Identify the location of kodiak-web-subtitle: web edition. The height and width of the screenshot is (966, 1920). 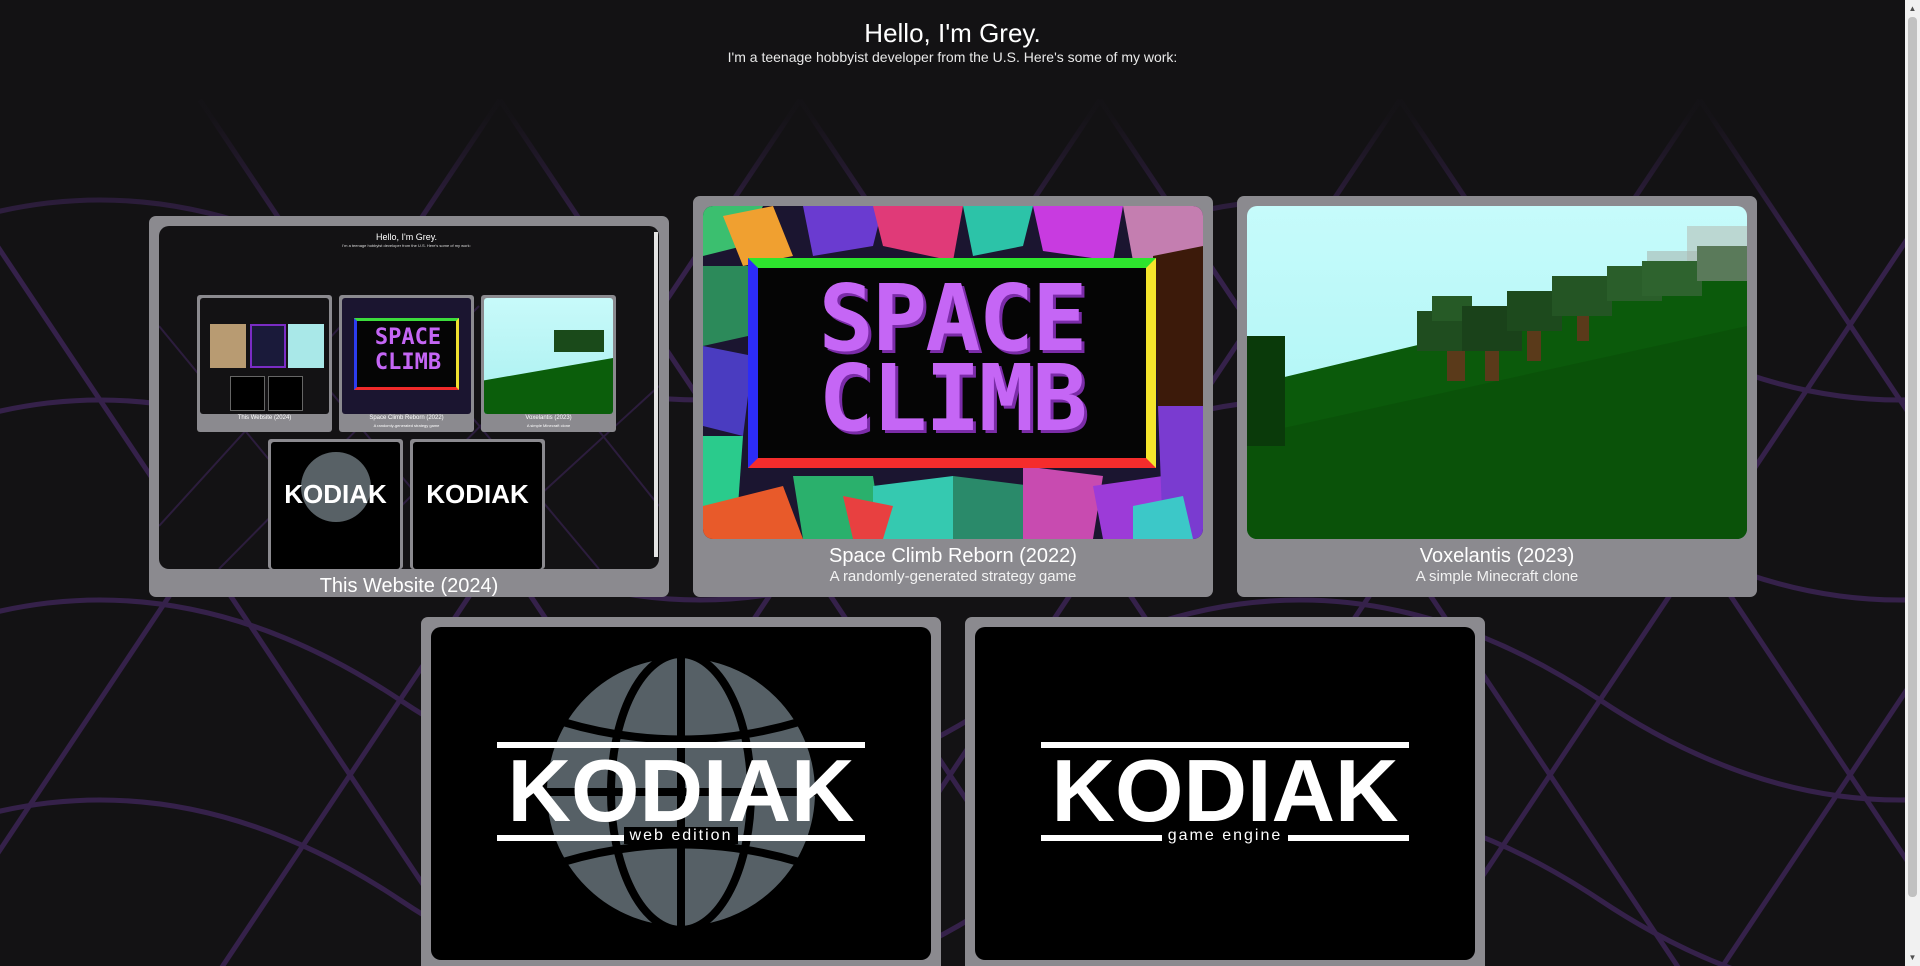
(681, 835).